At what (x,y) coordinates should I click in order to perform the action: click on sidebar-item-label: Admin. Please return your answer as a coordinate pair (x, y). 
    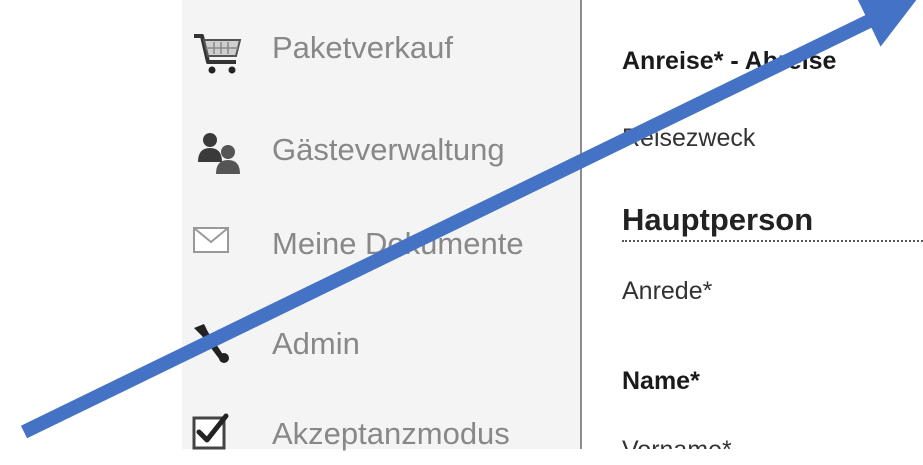
    Looking at the image, I should click on (316, 343).